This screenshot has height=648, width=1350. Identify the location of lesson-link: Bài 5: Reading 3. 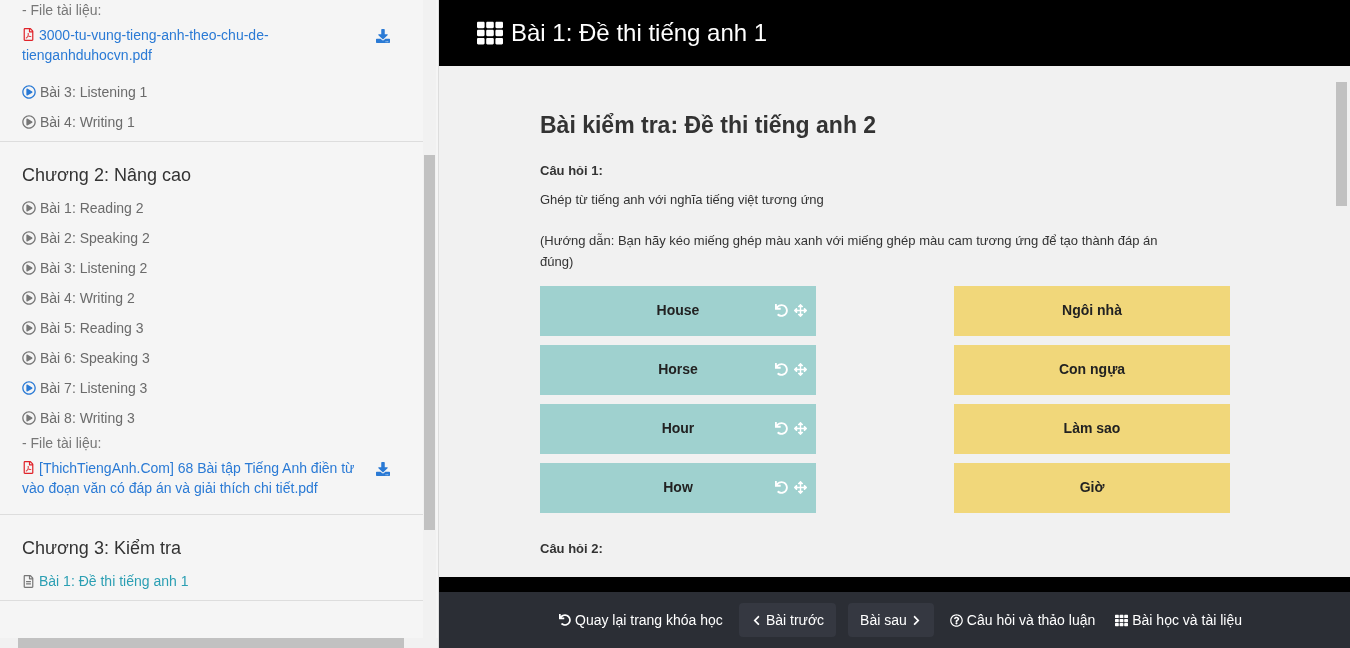
(212, 328).